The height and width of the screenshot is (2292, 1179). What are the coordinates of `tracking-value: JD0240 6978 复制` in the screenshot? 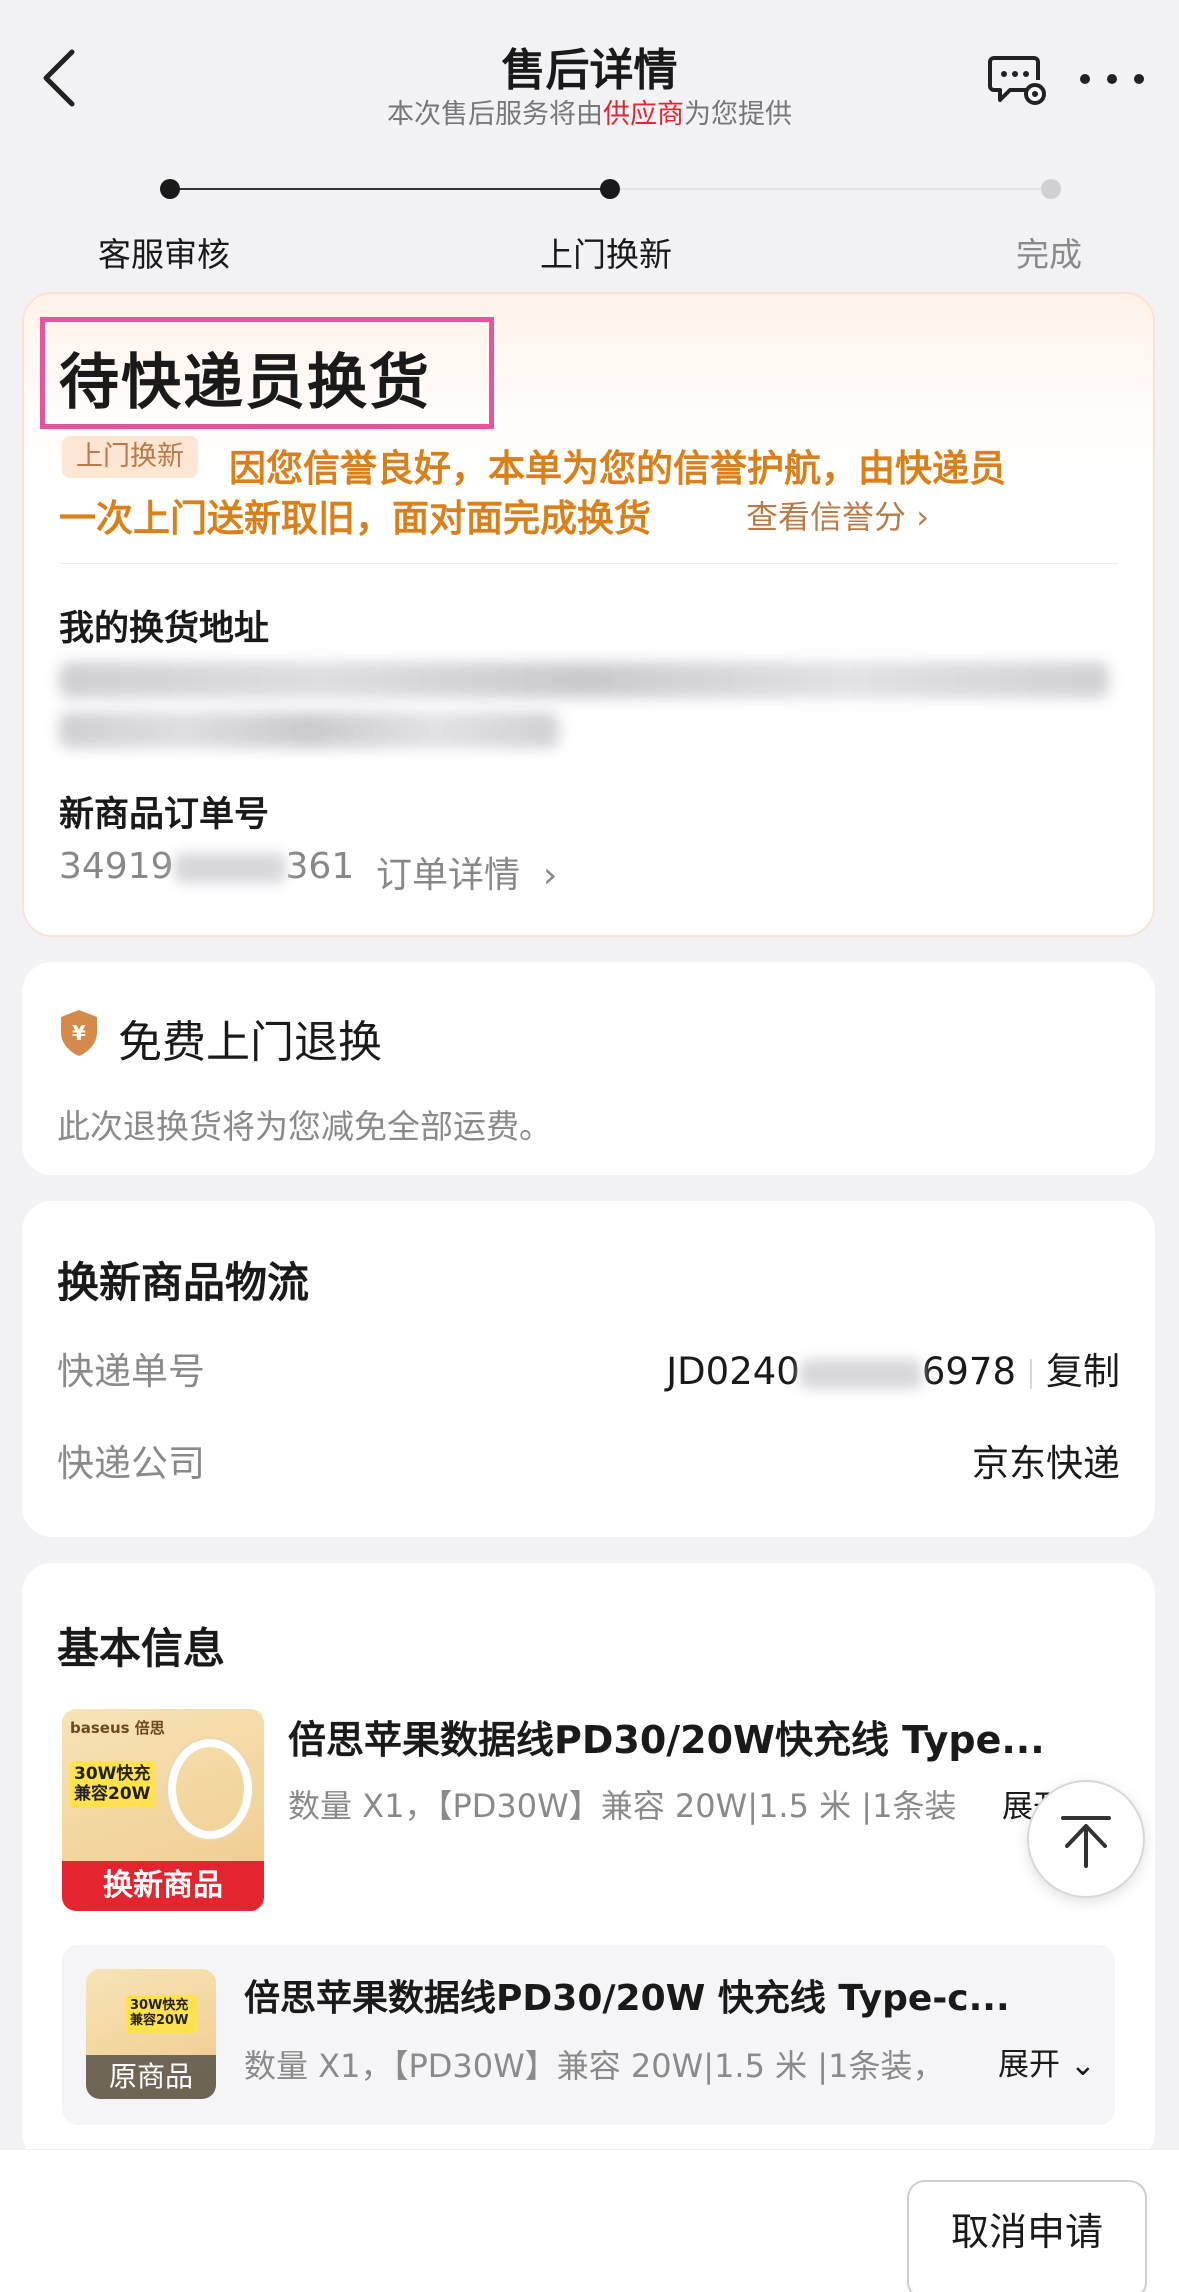 It's located at (893, 1368).